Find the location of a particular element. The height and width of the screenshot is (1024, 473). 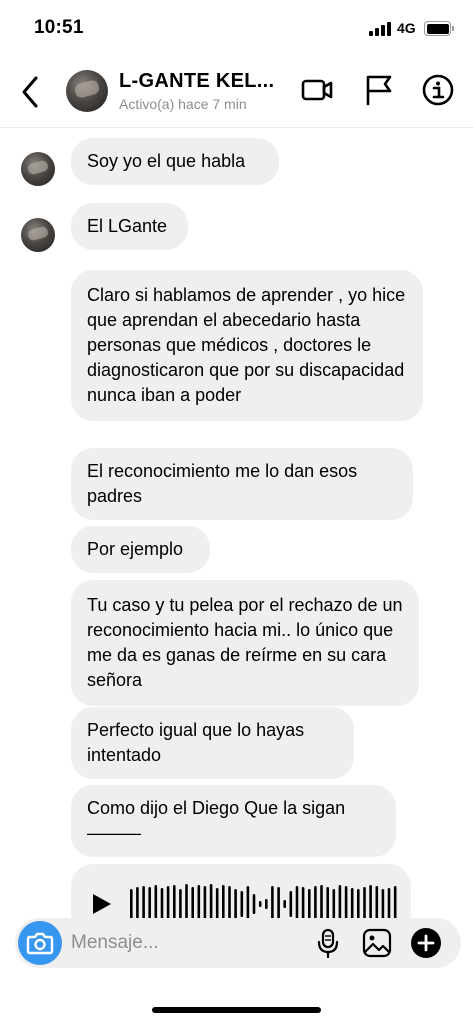

microphone-icon is located at coordinates (328, 943).